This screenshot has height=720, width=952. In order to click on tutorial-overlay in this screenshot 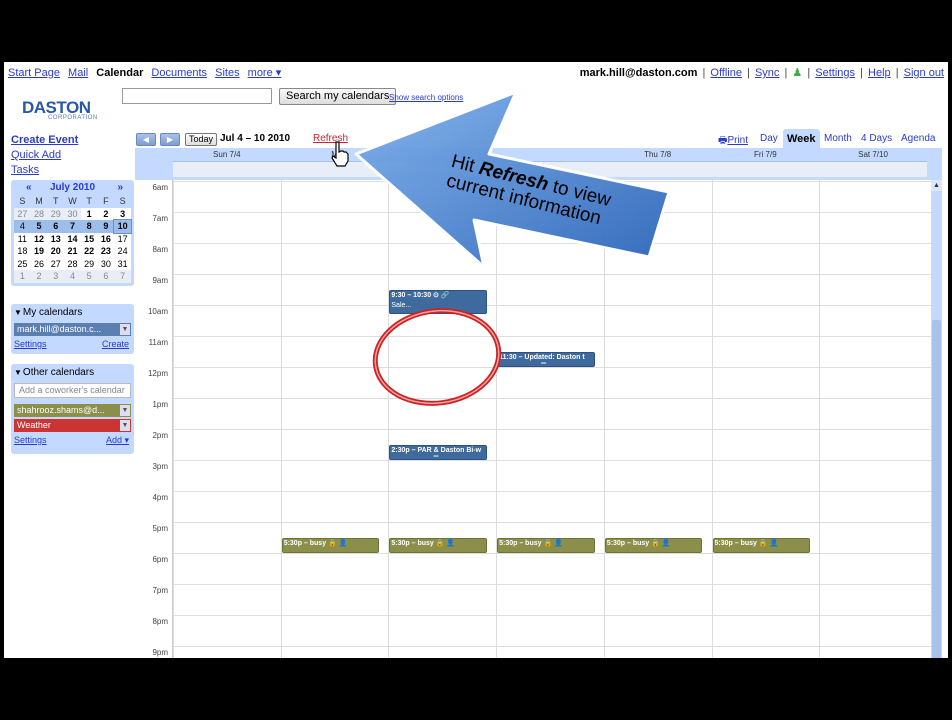, I will do `click(512, 248)`.